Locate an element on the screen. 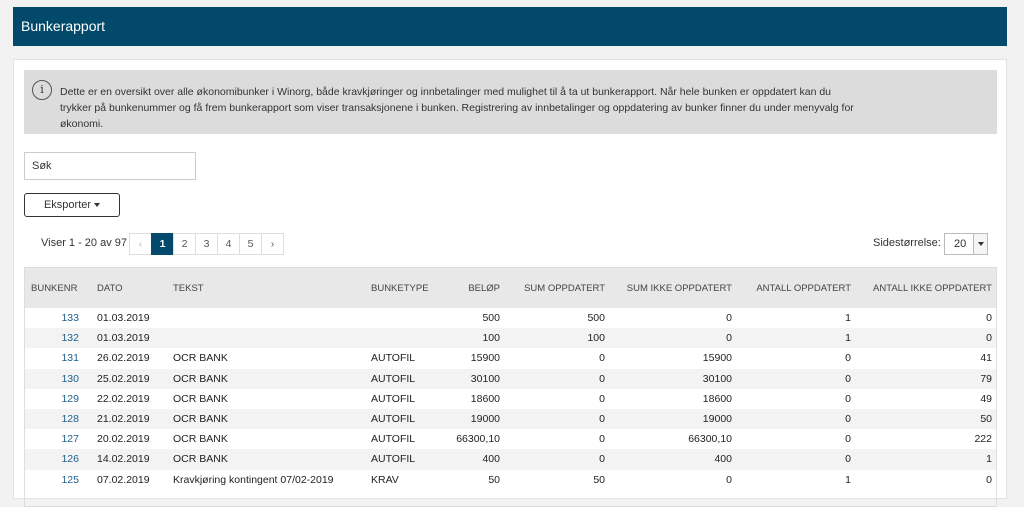 This screenshot has height=507, width=1024. bunkenr-link: 133 is located at coordinates (58, 318).